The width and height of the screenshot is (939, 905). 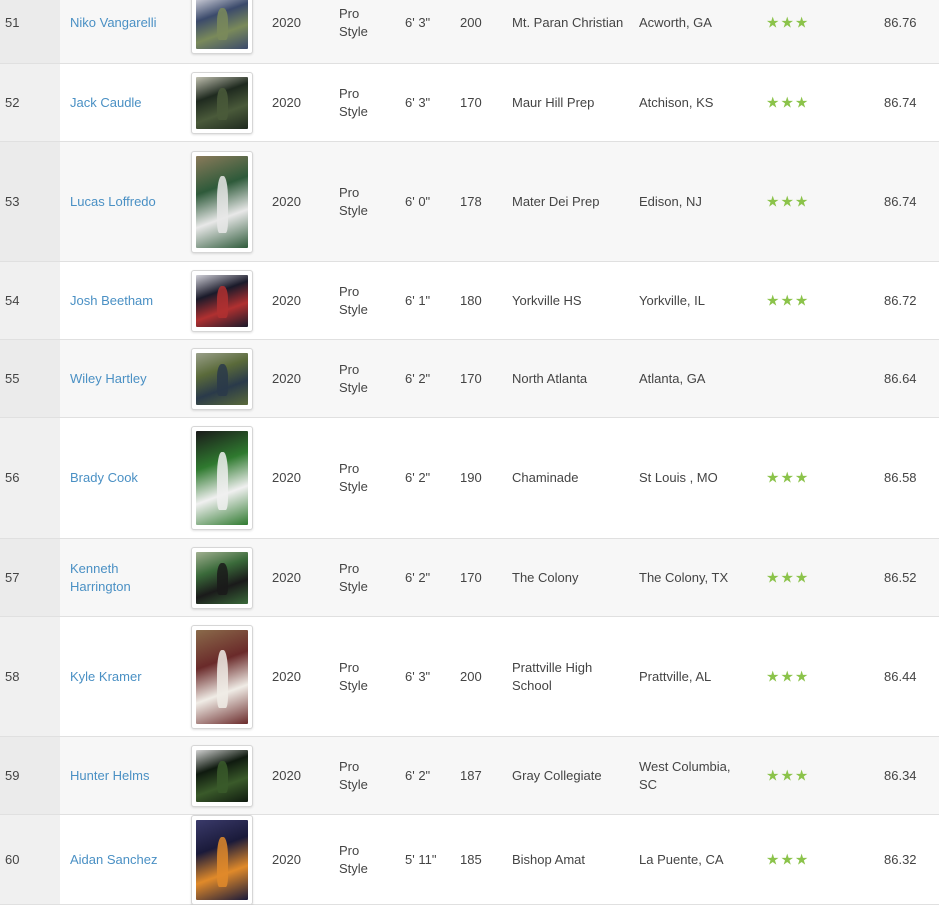 I want to click on composite-rating: 86.52, so click(x=900, y=577).